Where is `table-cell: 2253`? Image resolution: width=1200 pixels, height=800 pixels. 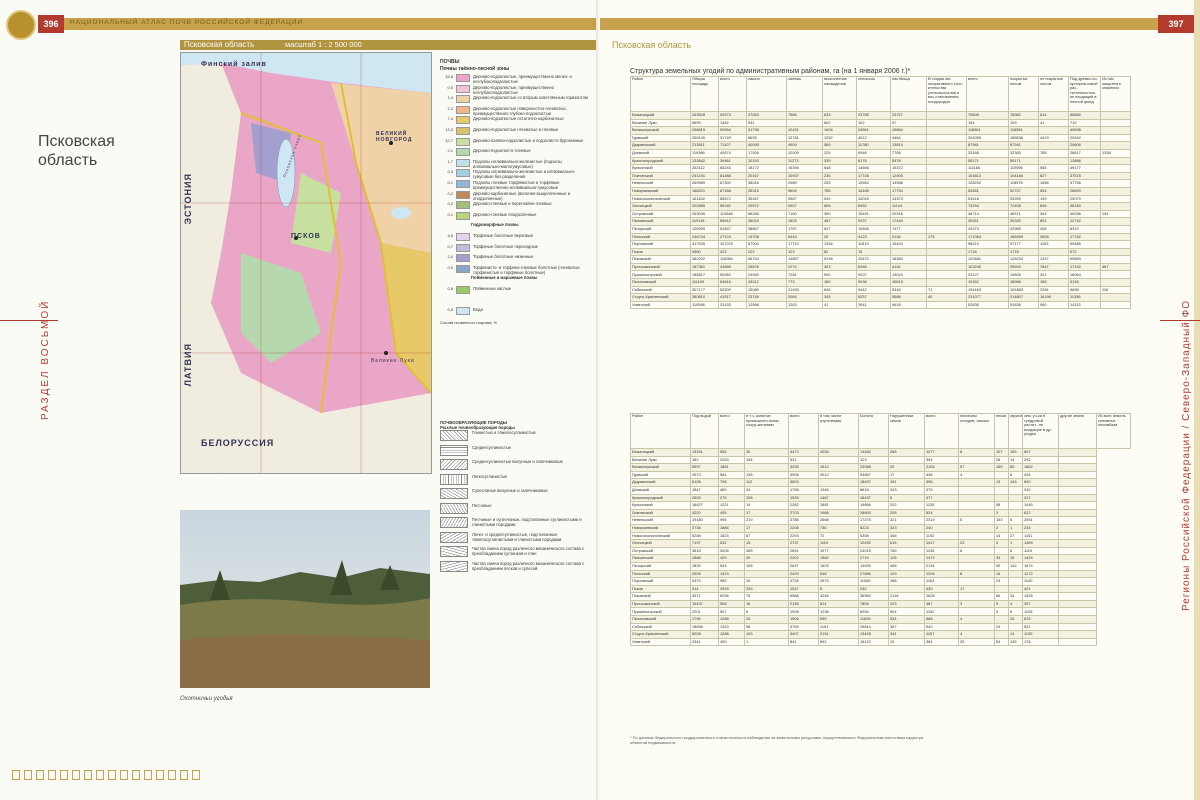 table-cell: 2253 is located at coordinates (731, 460).